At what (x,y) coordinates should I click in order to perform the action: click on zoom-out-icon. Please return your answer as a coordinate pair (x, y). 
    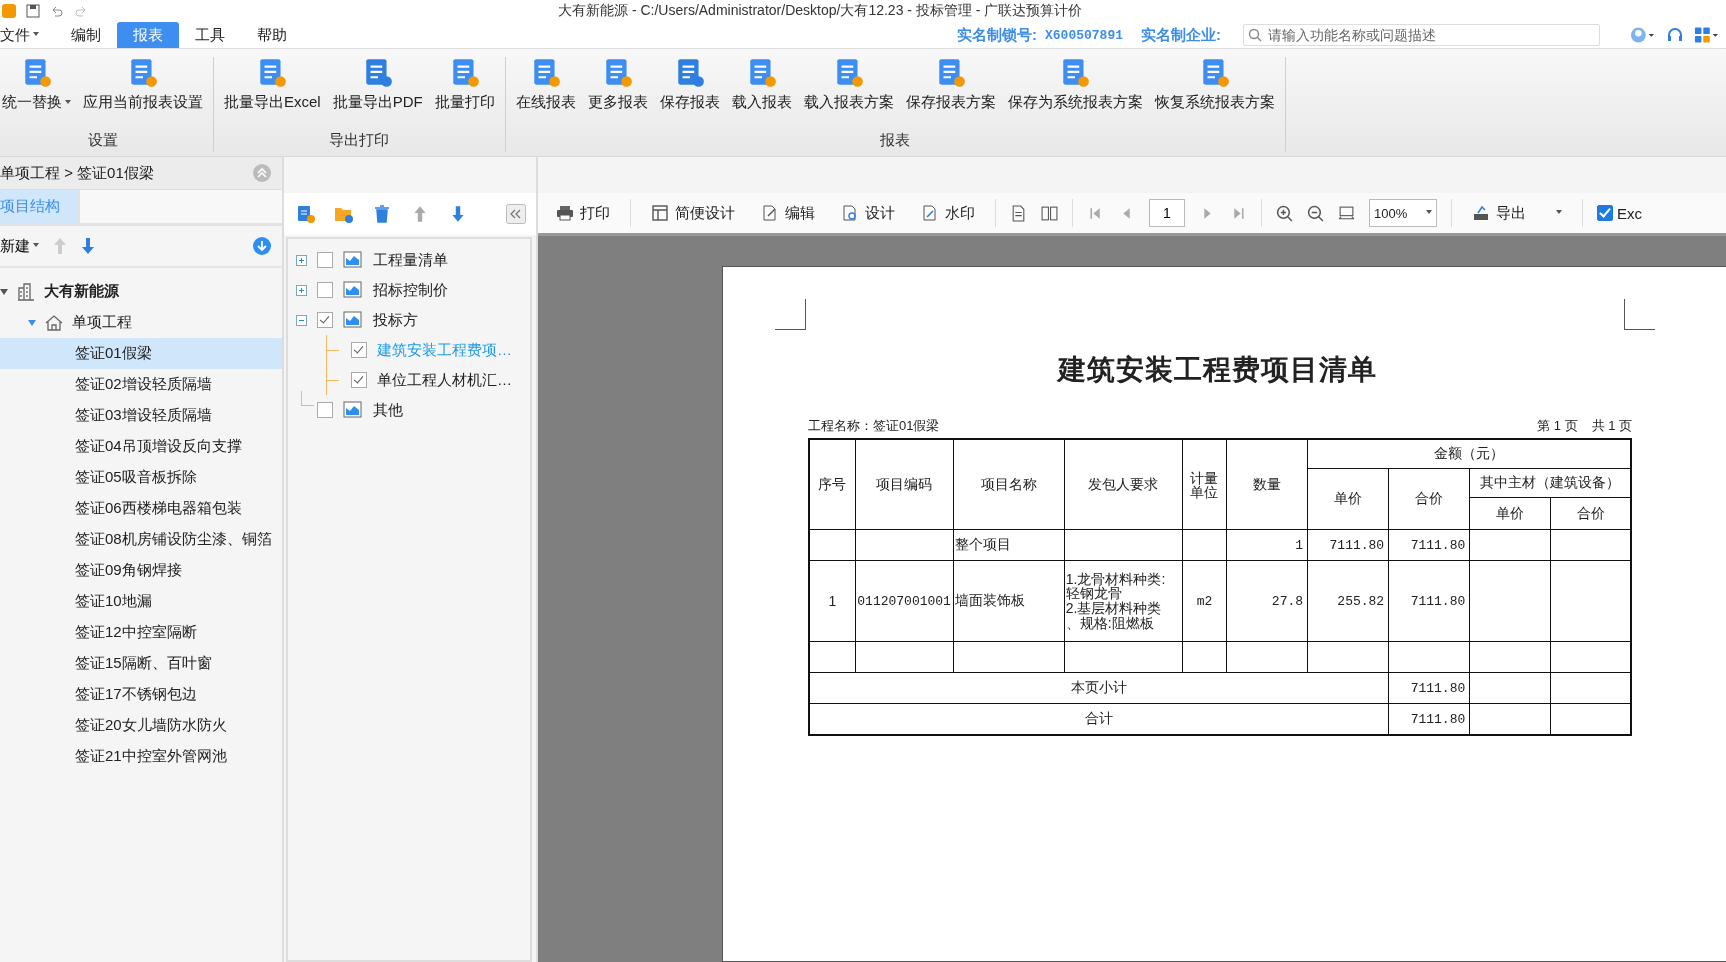
    Looking at the image, I should click on (1315, 213).